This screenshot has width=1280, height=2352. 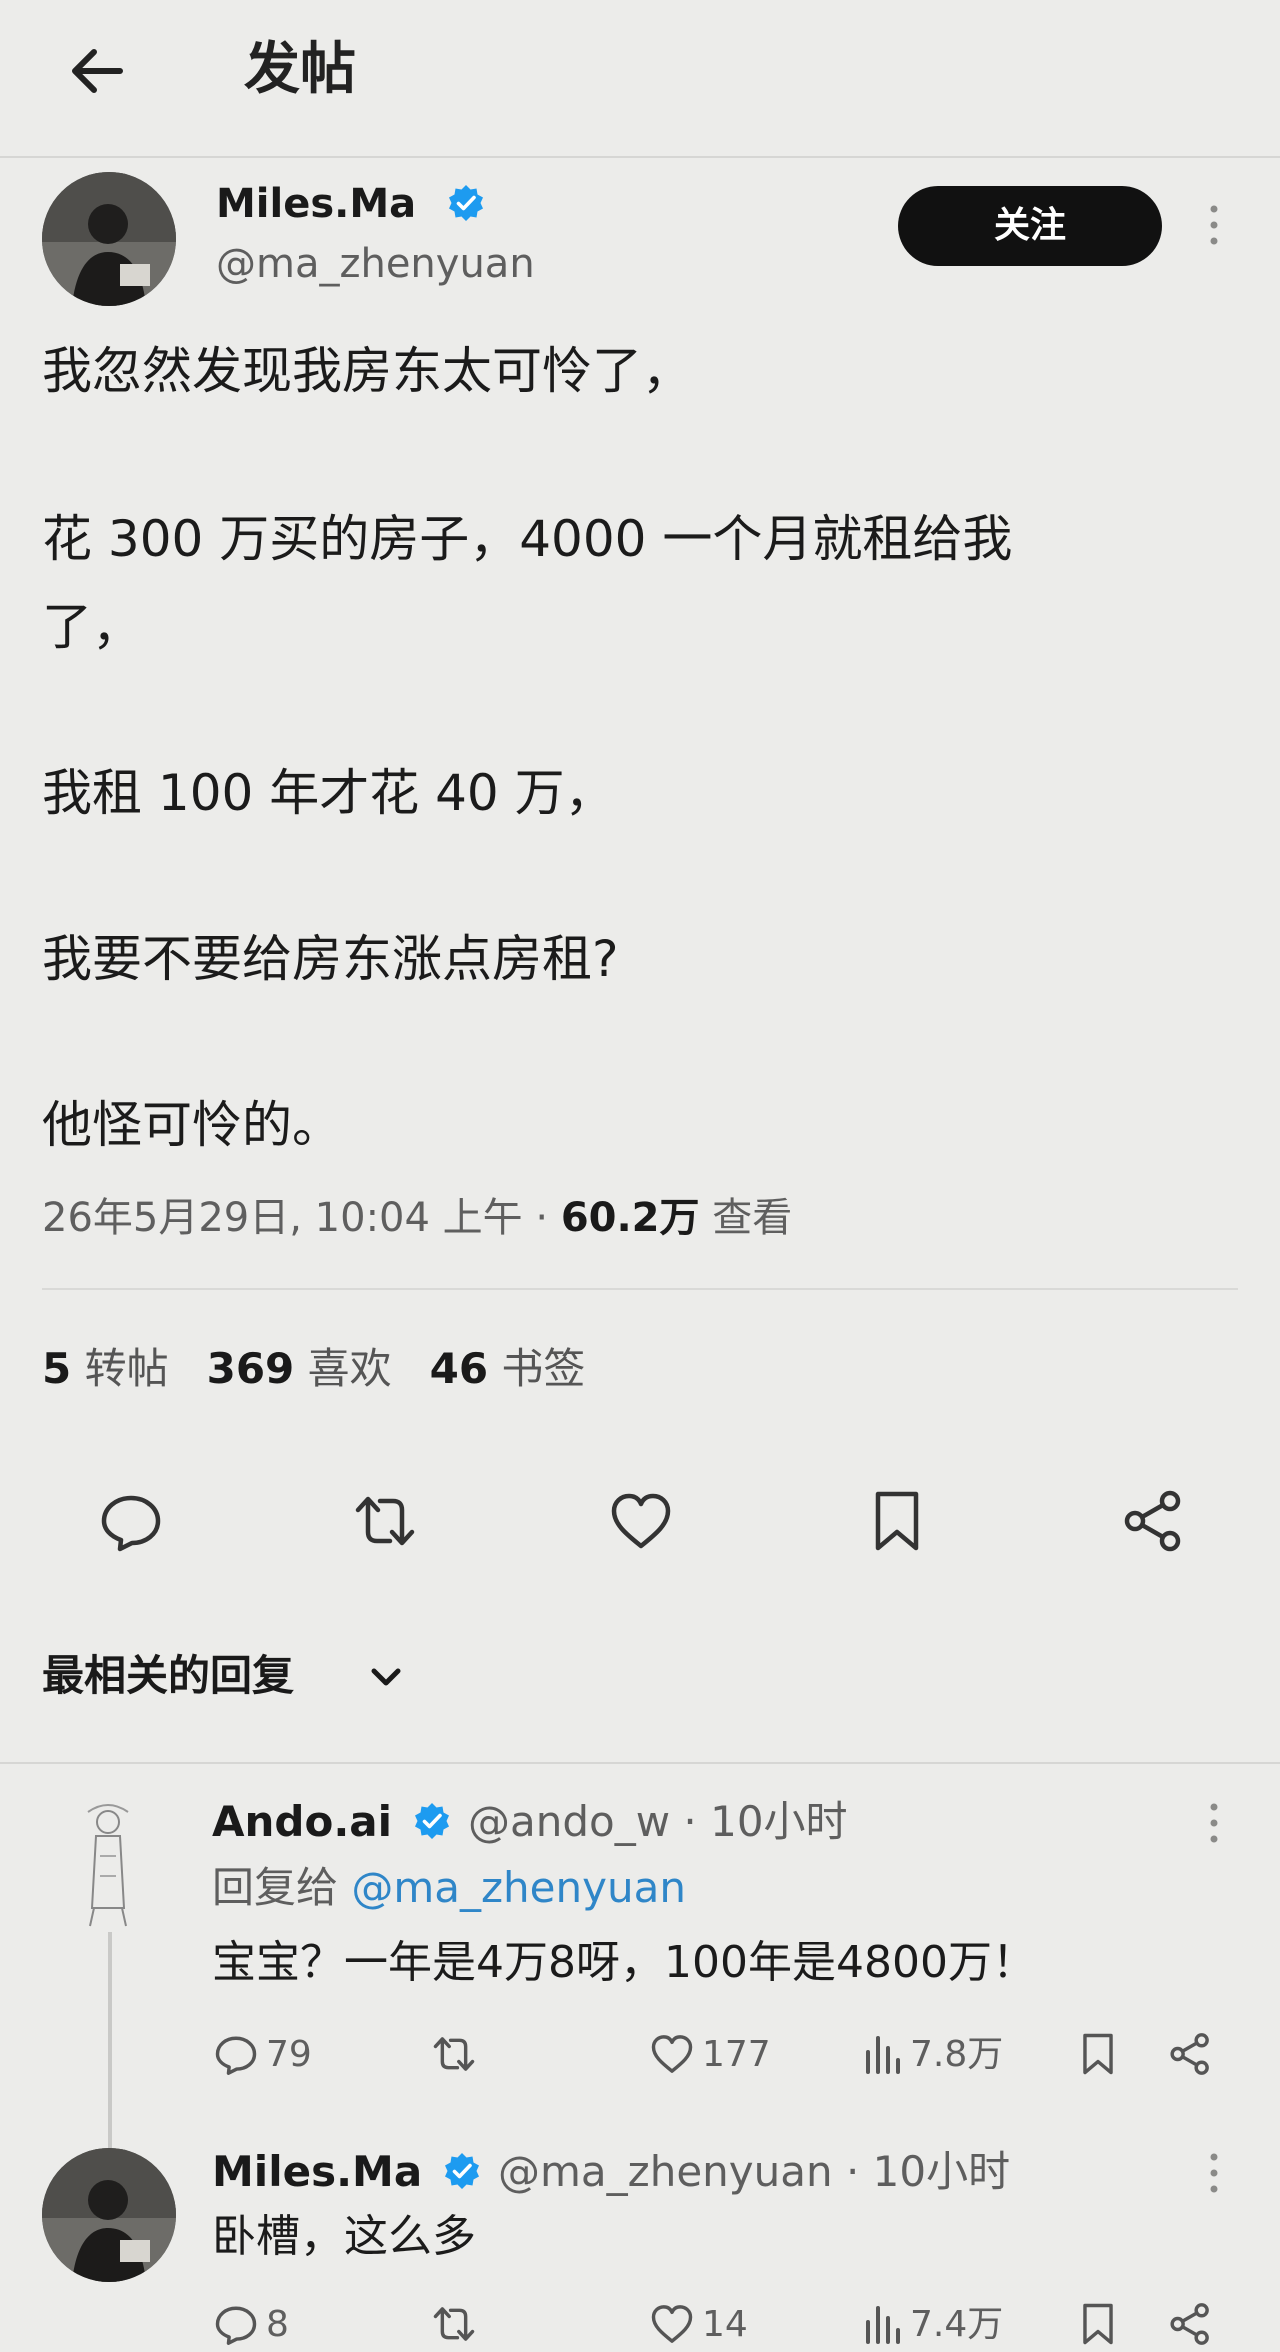 What do you see at coordinates (518, 1887) in the screenshot?
I see `mention-link: @ma_zhenyuan` at bounding box center [518, 1887].